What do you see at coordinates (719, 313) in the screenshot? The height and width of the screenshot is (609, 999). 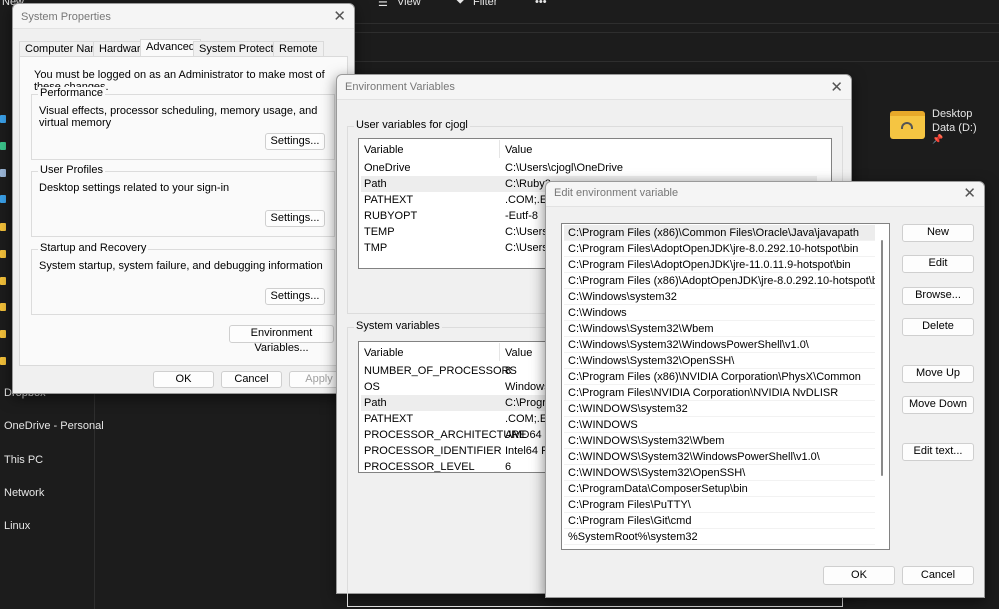 I see `path-entry: C:\Windows` at bounding box center [719, 313].